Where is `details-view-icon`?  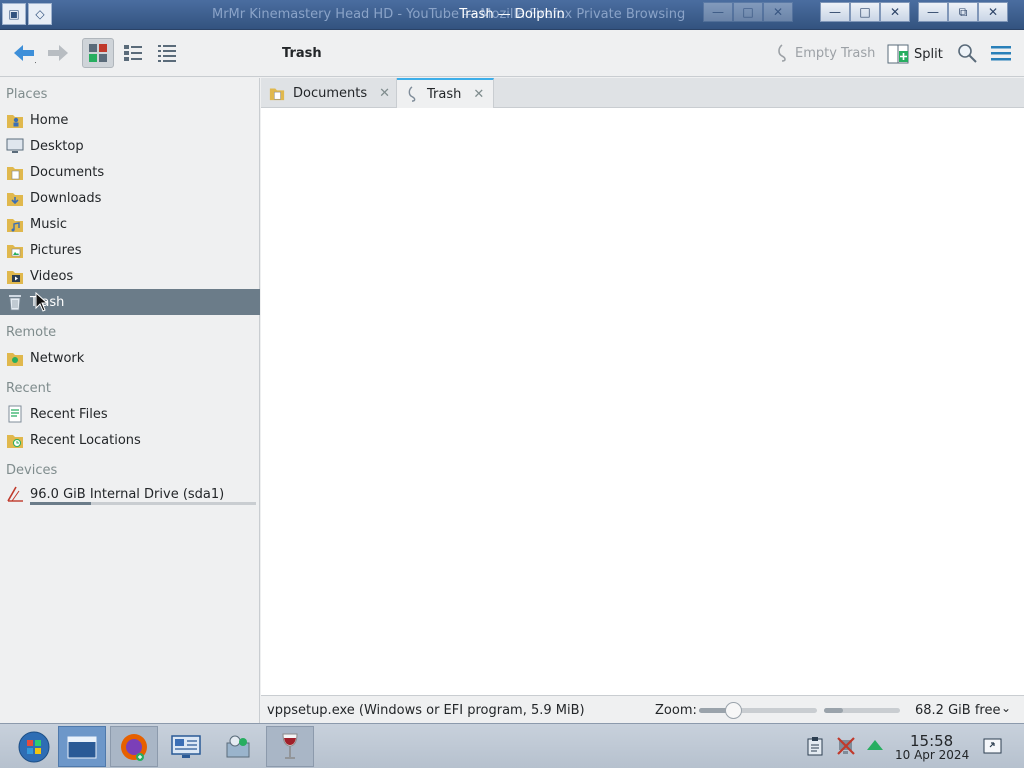 details-view-icon is located at coordinates (167, 53).